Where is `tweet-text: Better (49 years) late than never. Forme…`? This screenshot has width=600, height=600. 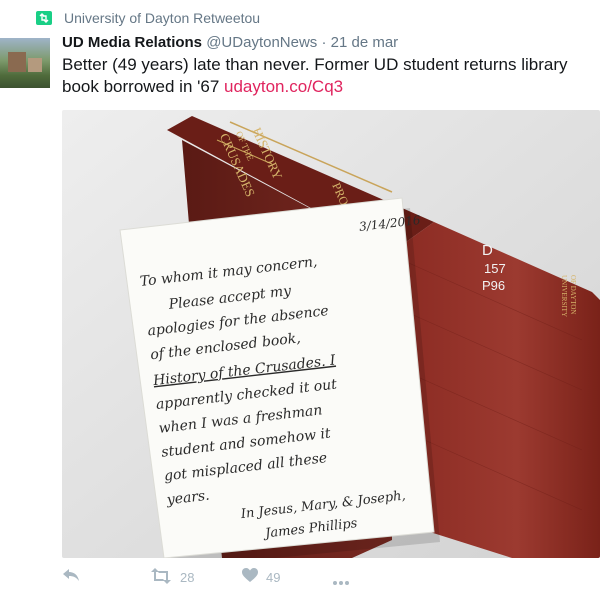 tweet-text: Better (49 years) late than never. Forme… is located at coordinates (326, 76).